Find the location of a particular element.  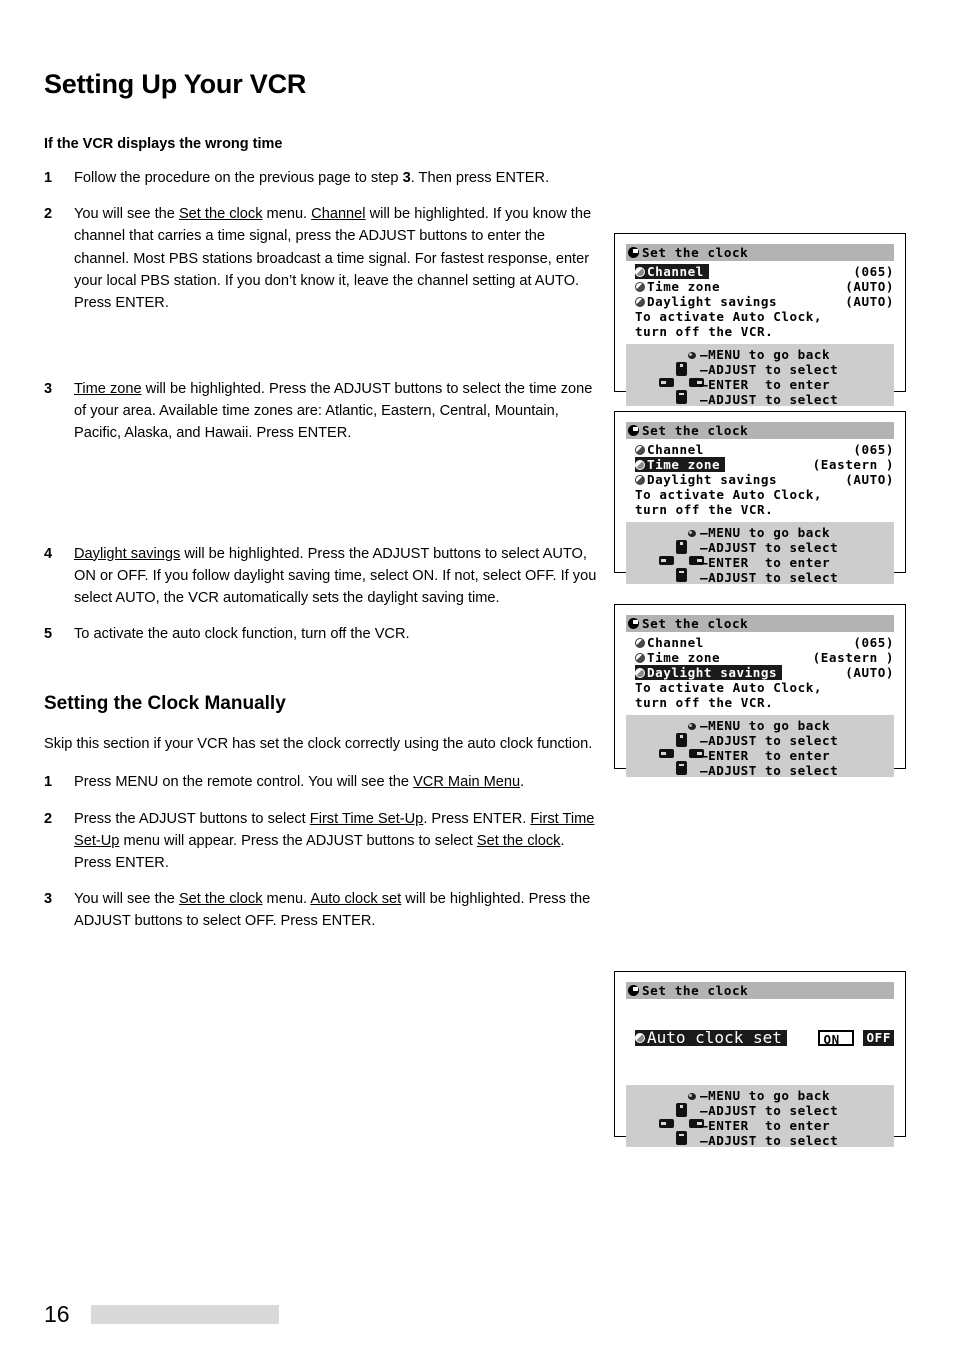

page-footer: 16 is located at coordinates (161, 1314).